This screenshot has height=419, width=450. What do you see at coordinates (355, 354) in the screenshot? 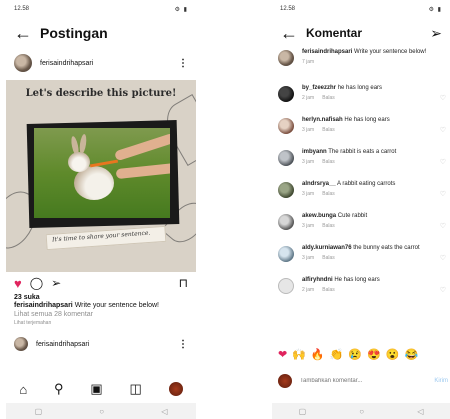
I see `emoji-button: 😢` at bounding box center [355, 354].